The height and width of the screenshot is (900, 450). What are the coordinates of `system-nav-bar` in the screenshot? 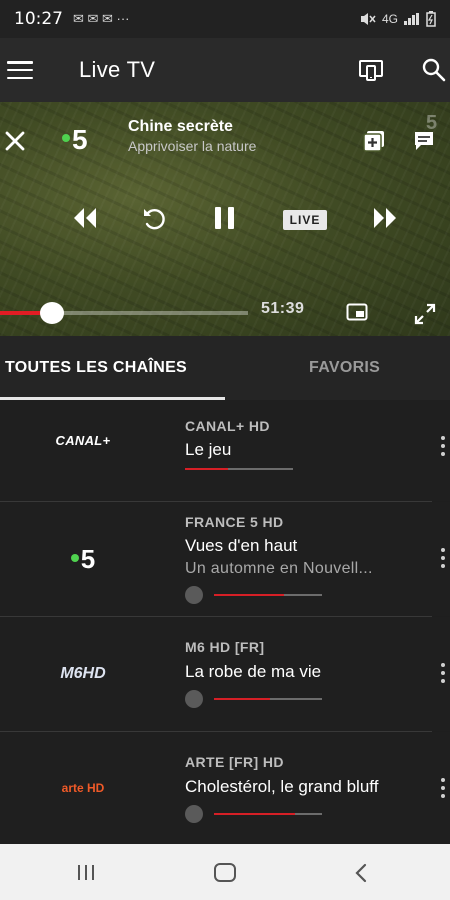 It's located at (225, 872).